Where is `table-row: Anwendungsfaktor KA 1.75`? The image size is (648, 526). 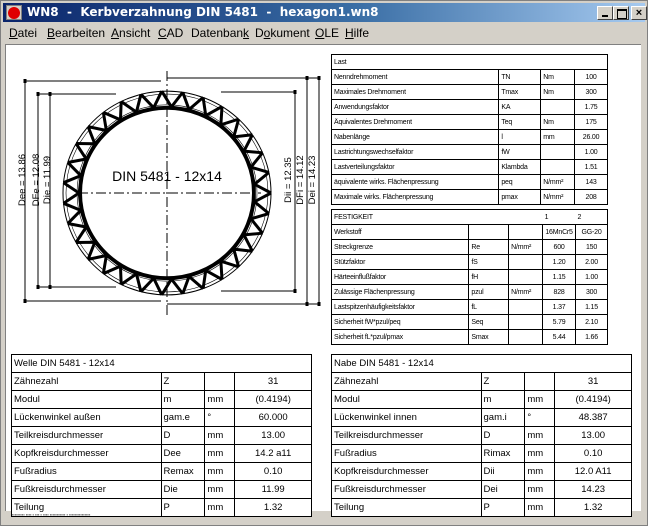
table-row: Anwendungsfaktor KA 1.75 is located at coordinates (469, 107).